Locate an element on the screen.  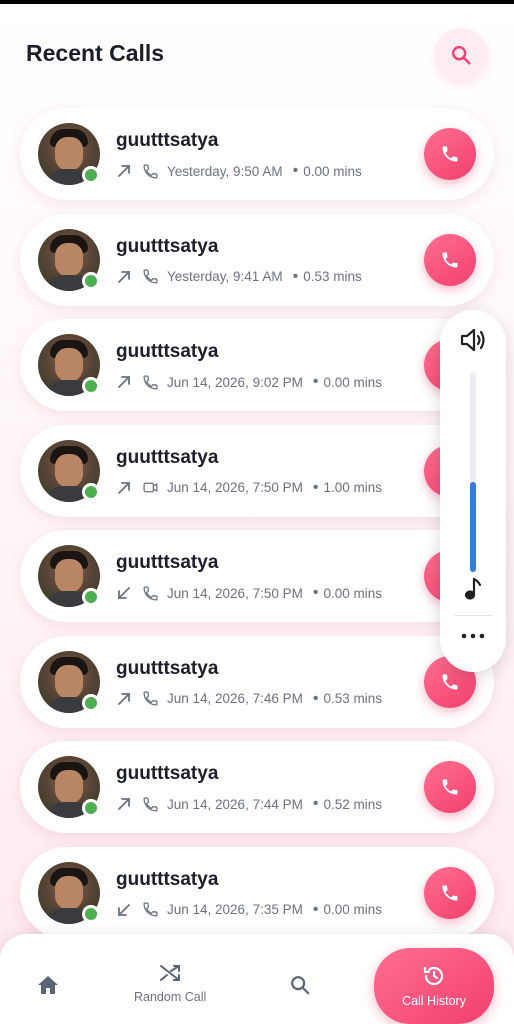
nav-label-call-history: Call History is located at coordinates (434, 1001).